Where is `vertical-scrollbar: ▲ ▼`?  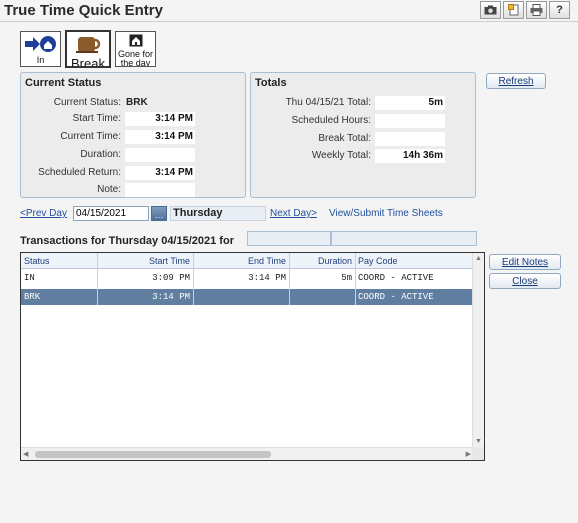 vertical-scrollbar: ▲ ▼ is located at coordinates (478, 350).